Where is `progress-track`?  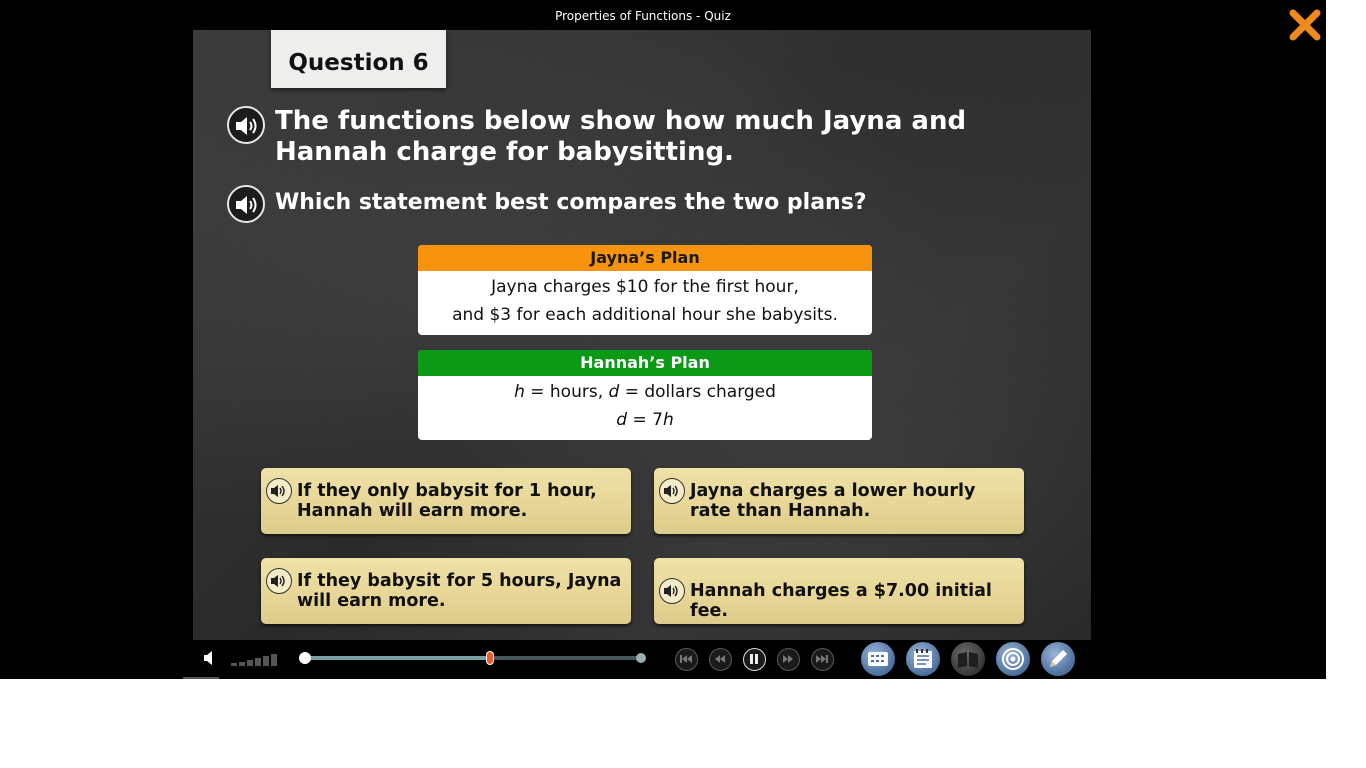
progress-track is located at coordinates (473, 658).